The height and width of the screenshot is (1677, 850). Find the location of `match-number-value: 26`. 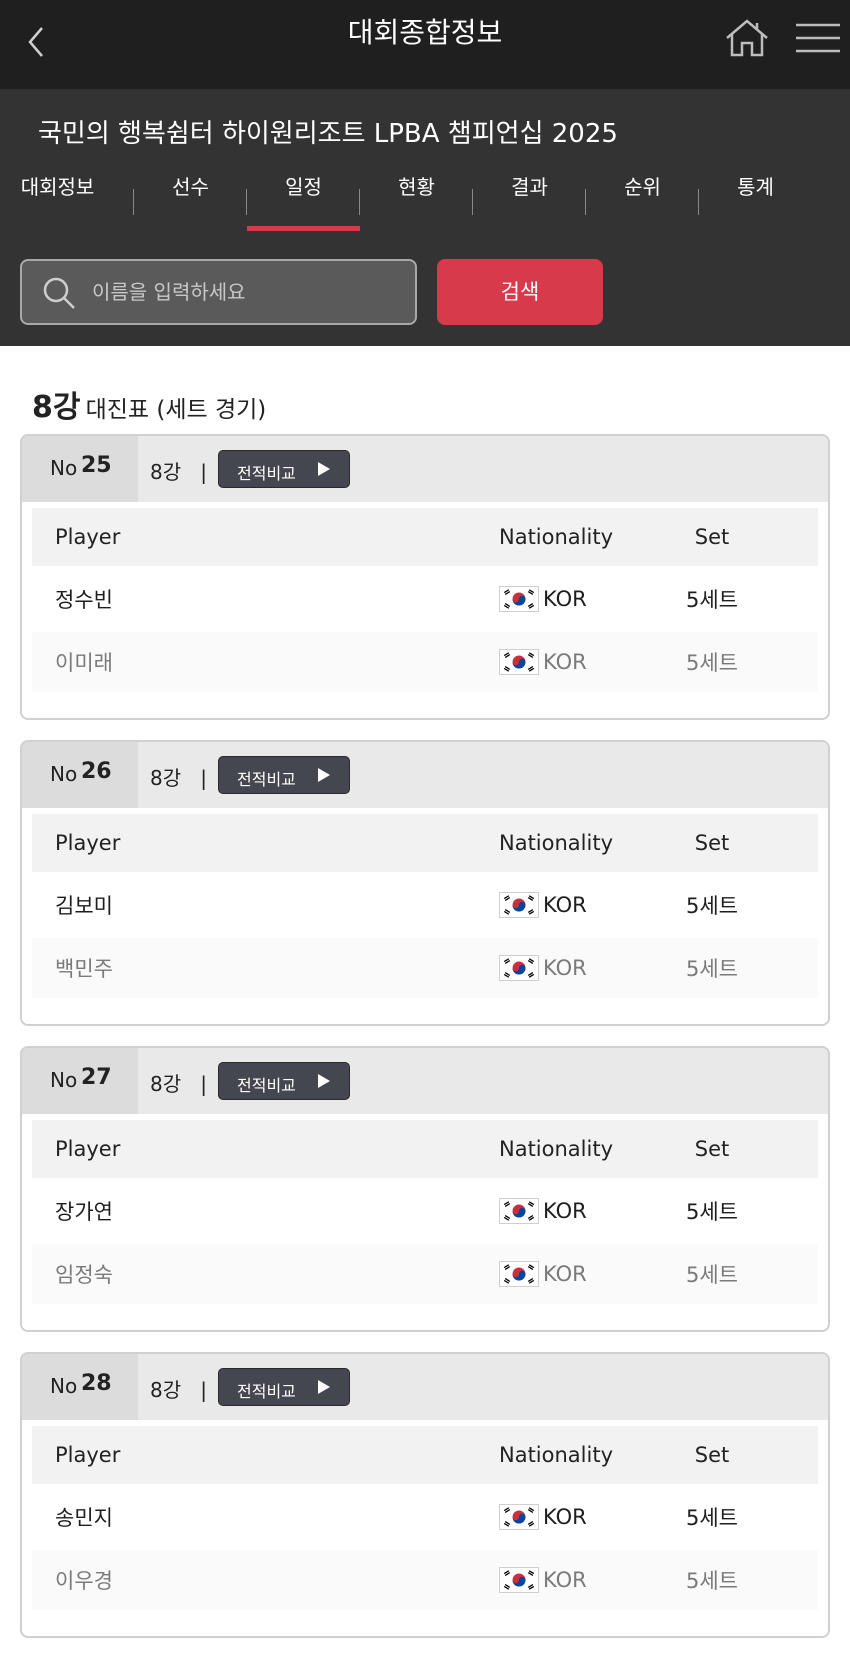

match-number-value: 26 is located at coordinates (96, 771).